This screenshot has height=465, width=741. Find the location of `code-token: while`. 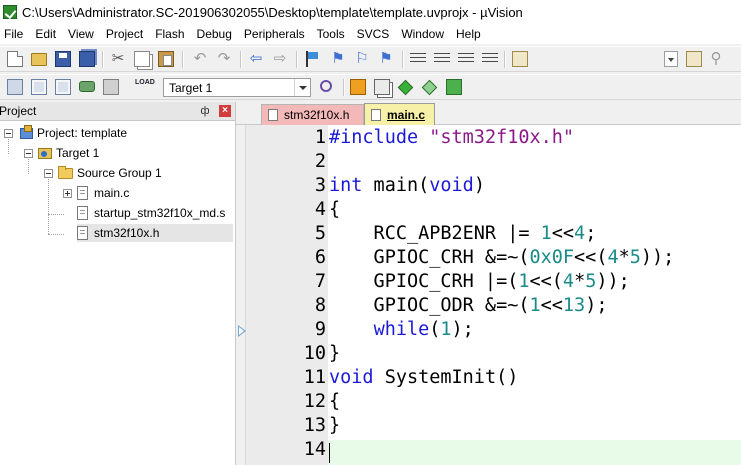

code-token: while is located at coordinates (401, 329).